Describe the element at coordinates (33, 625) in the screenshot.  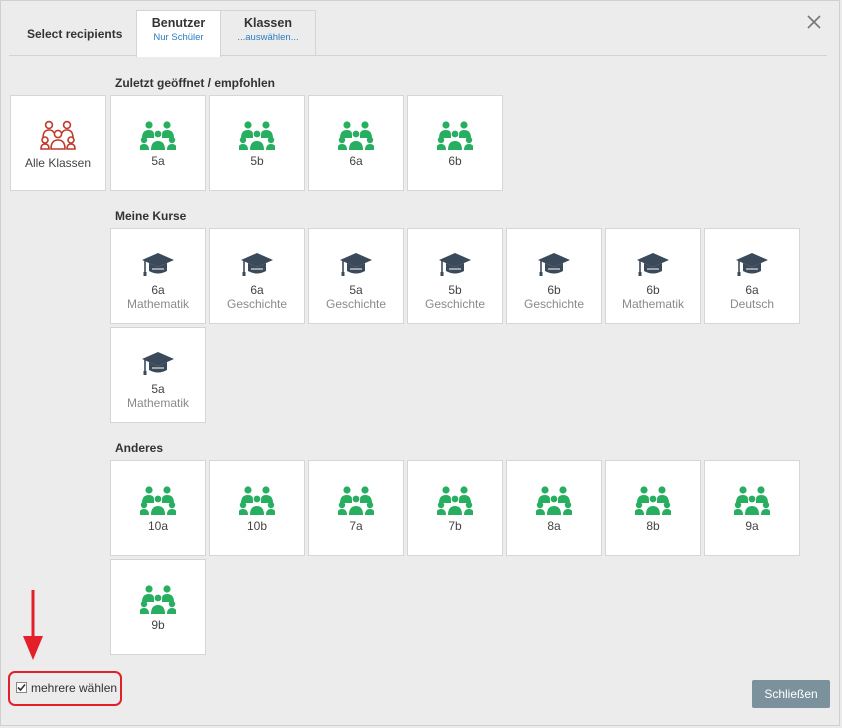
I see `red-arrow-icon` at that location.